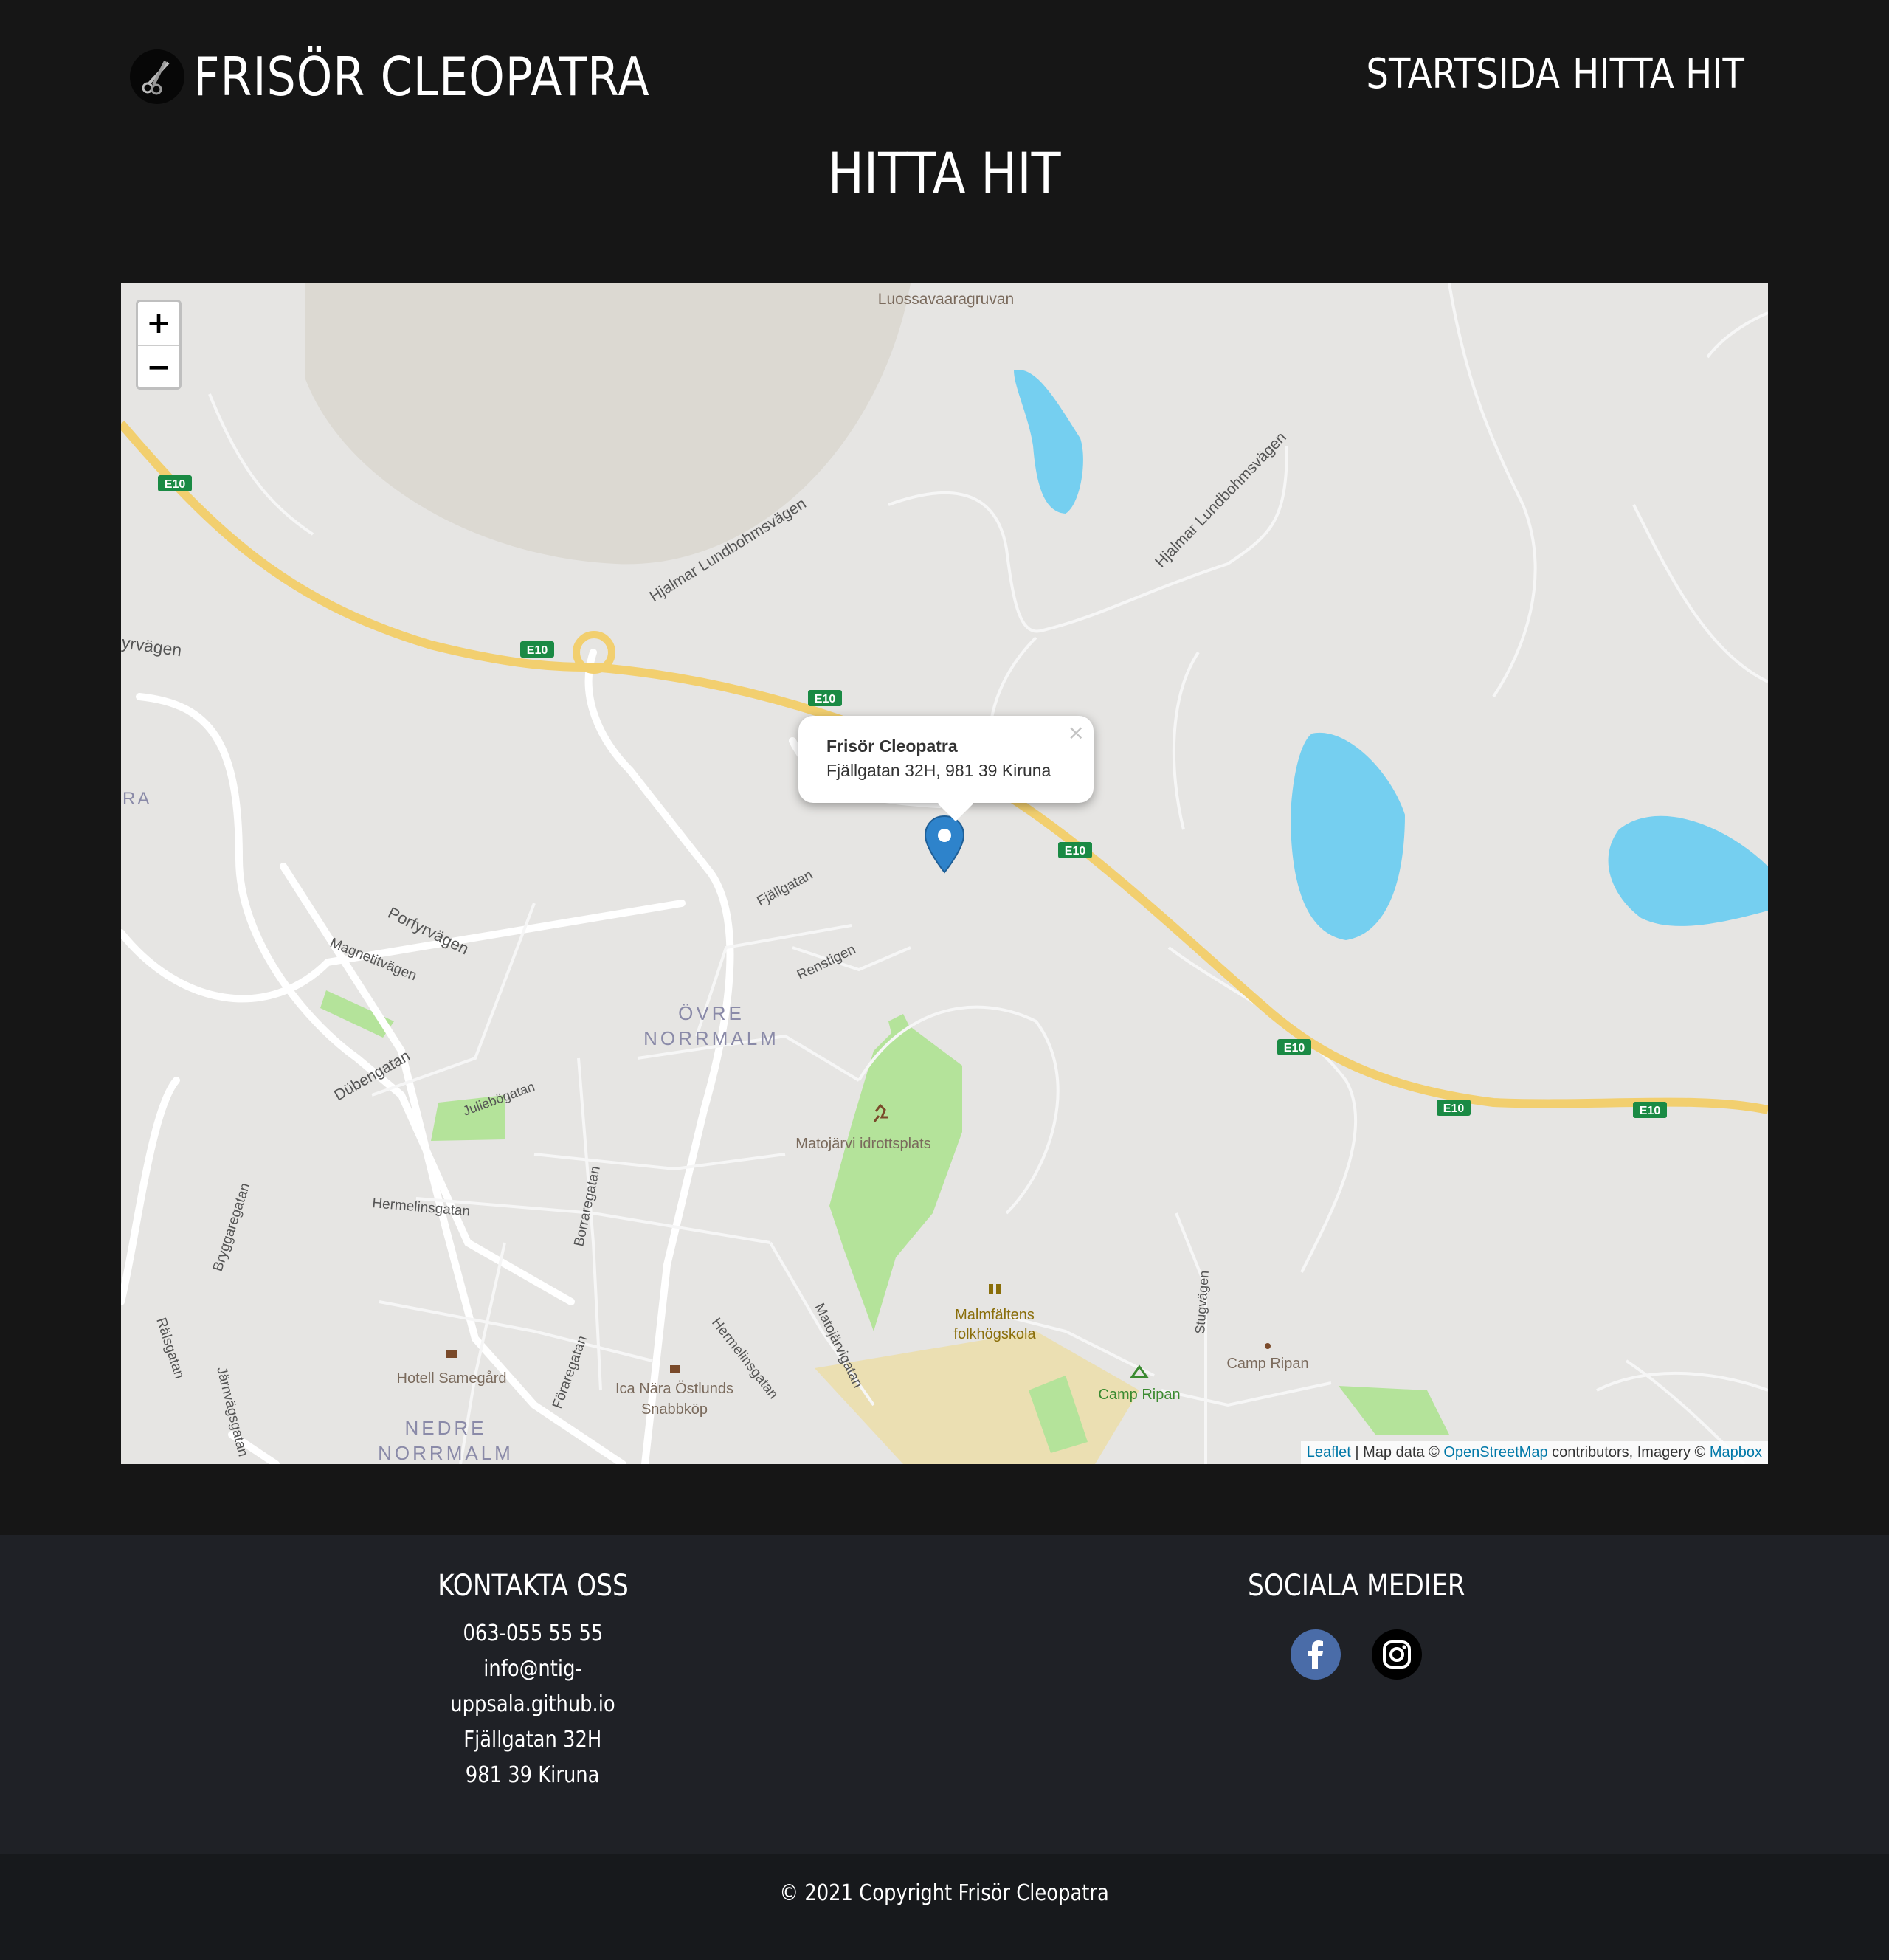 This screenshot has height=1960, width=1889. Describe the element at coordinates (1658, 74) in the screenshot. I see `nav-hitta-hit: HITTA HIT` at that location.